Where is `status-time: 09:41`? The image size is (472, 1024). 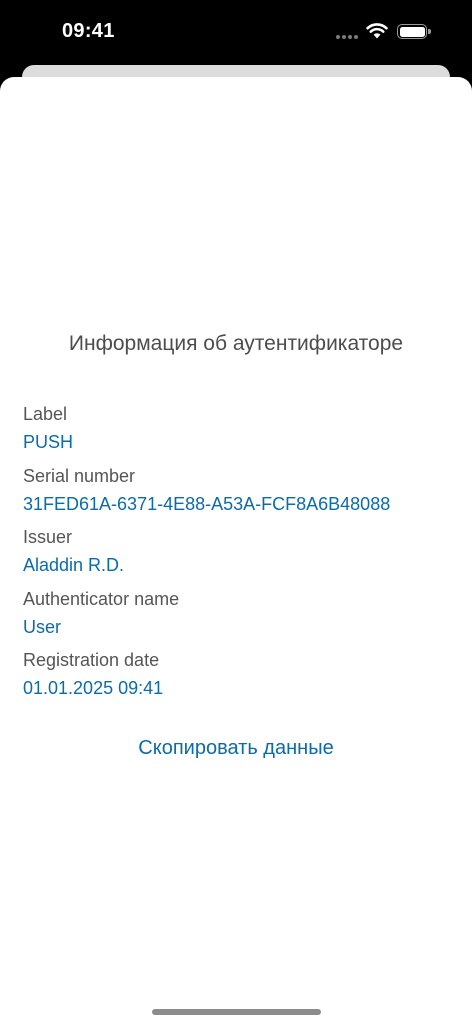 status-time: 09:41 is located at coordinates (88, 31).